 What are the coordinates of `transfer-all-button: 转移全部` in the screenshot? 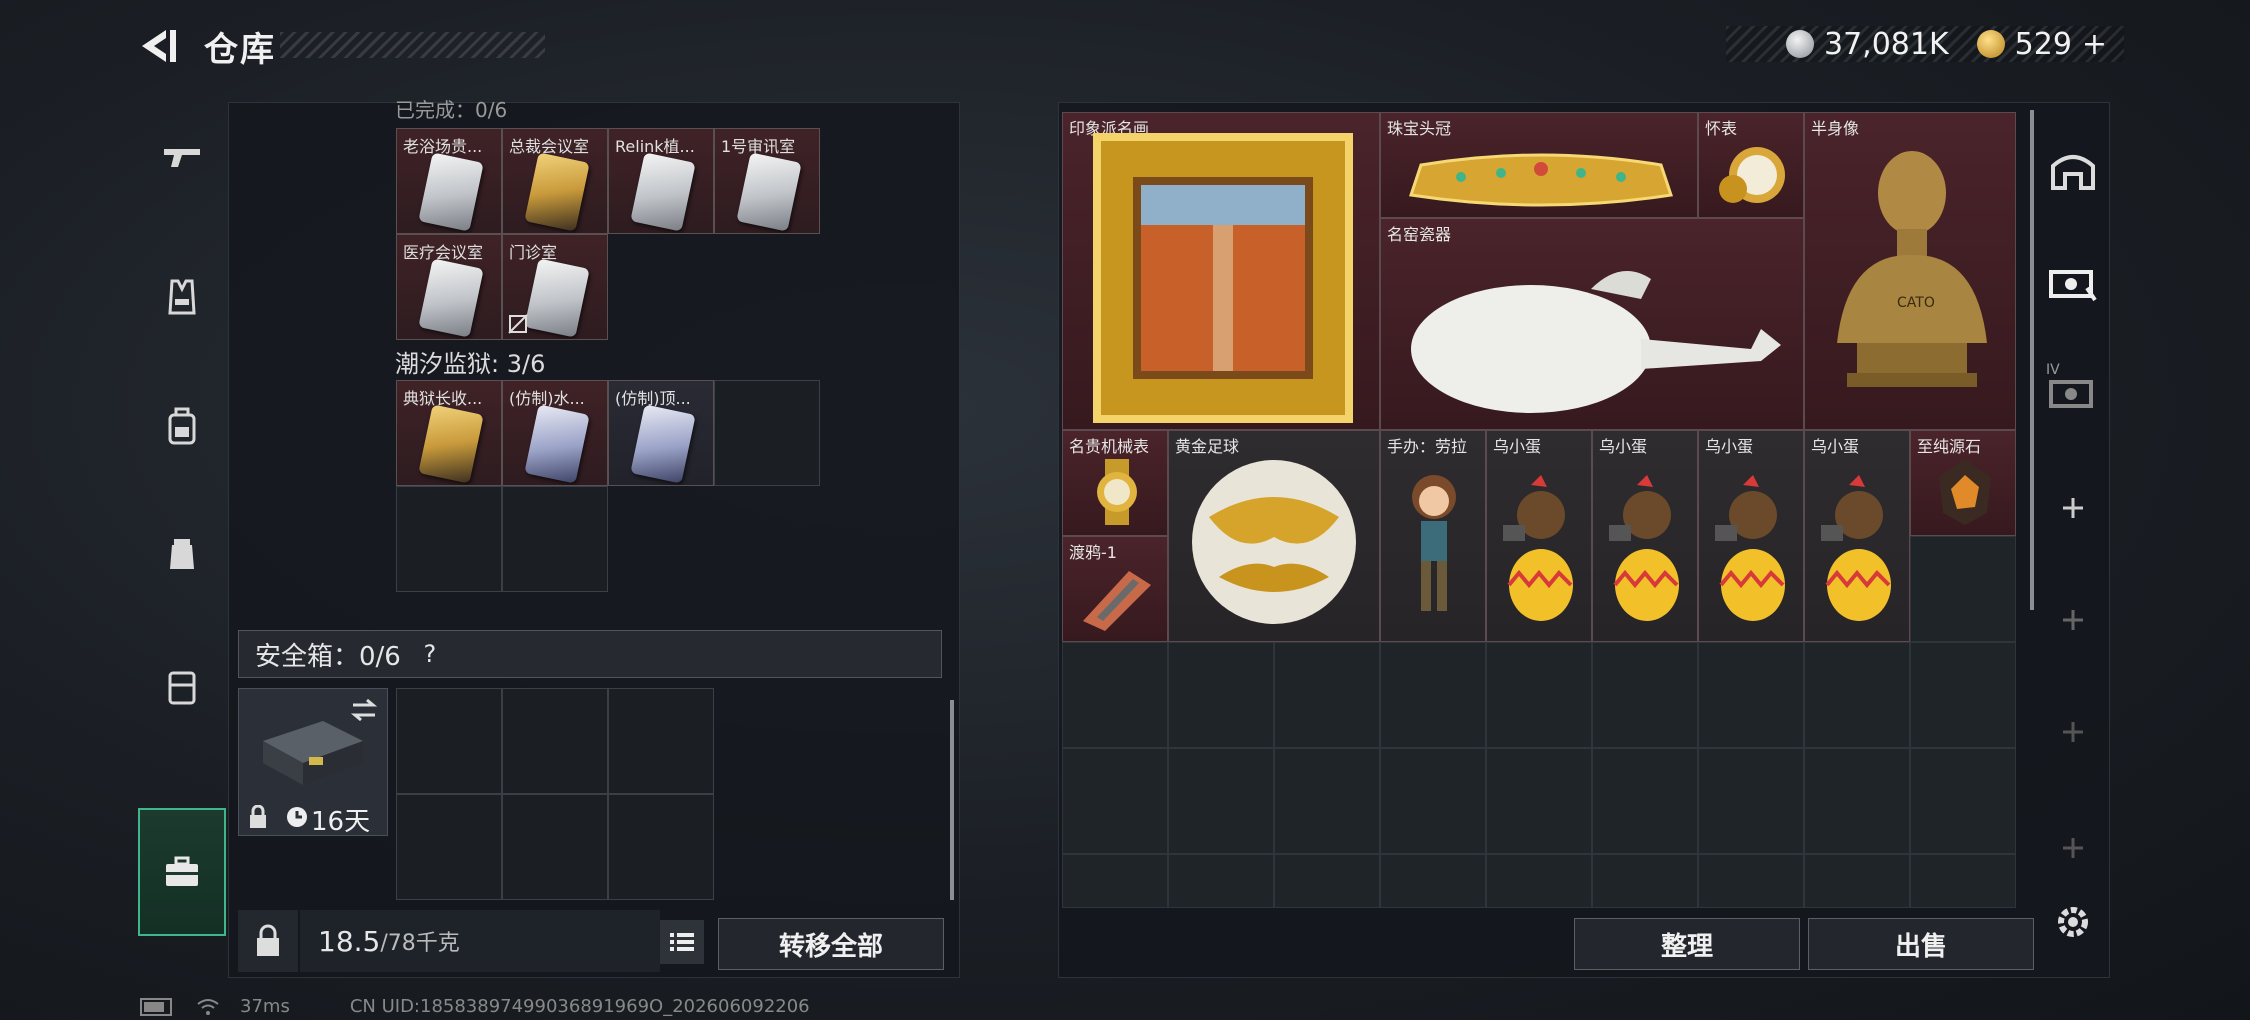 It's located at (831, 944).